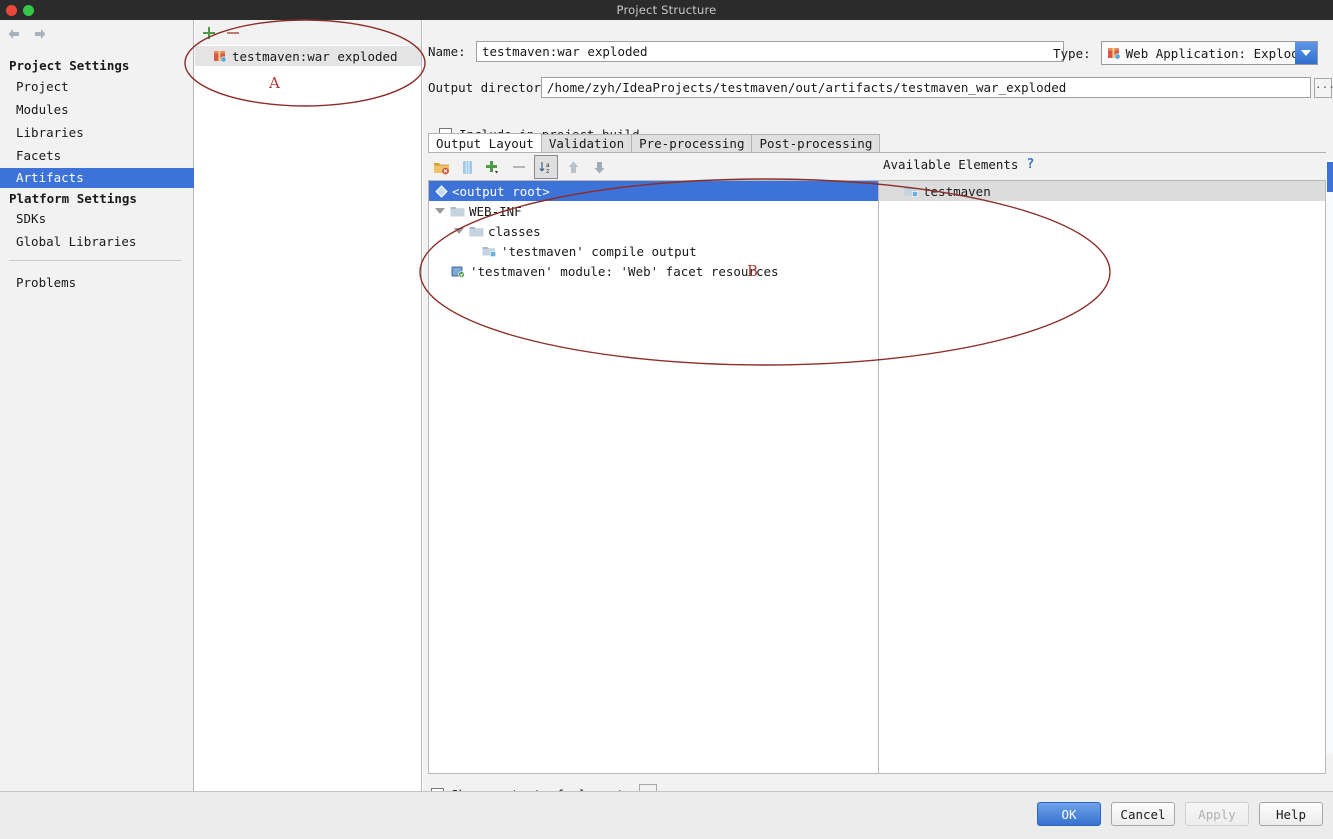 This screenshot has width=1333, height=839. I want to click on tree-row: classes, so click(656, 231).